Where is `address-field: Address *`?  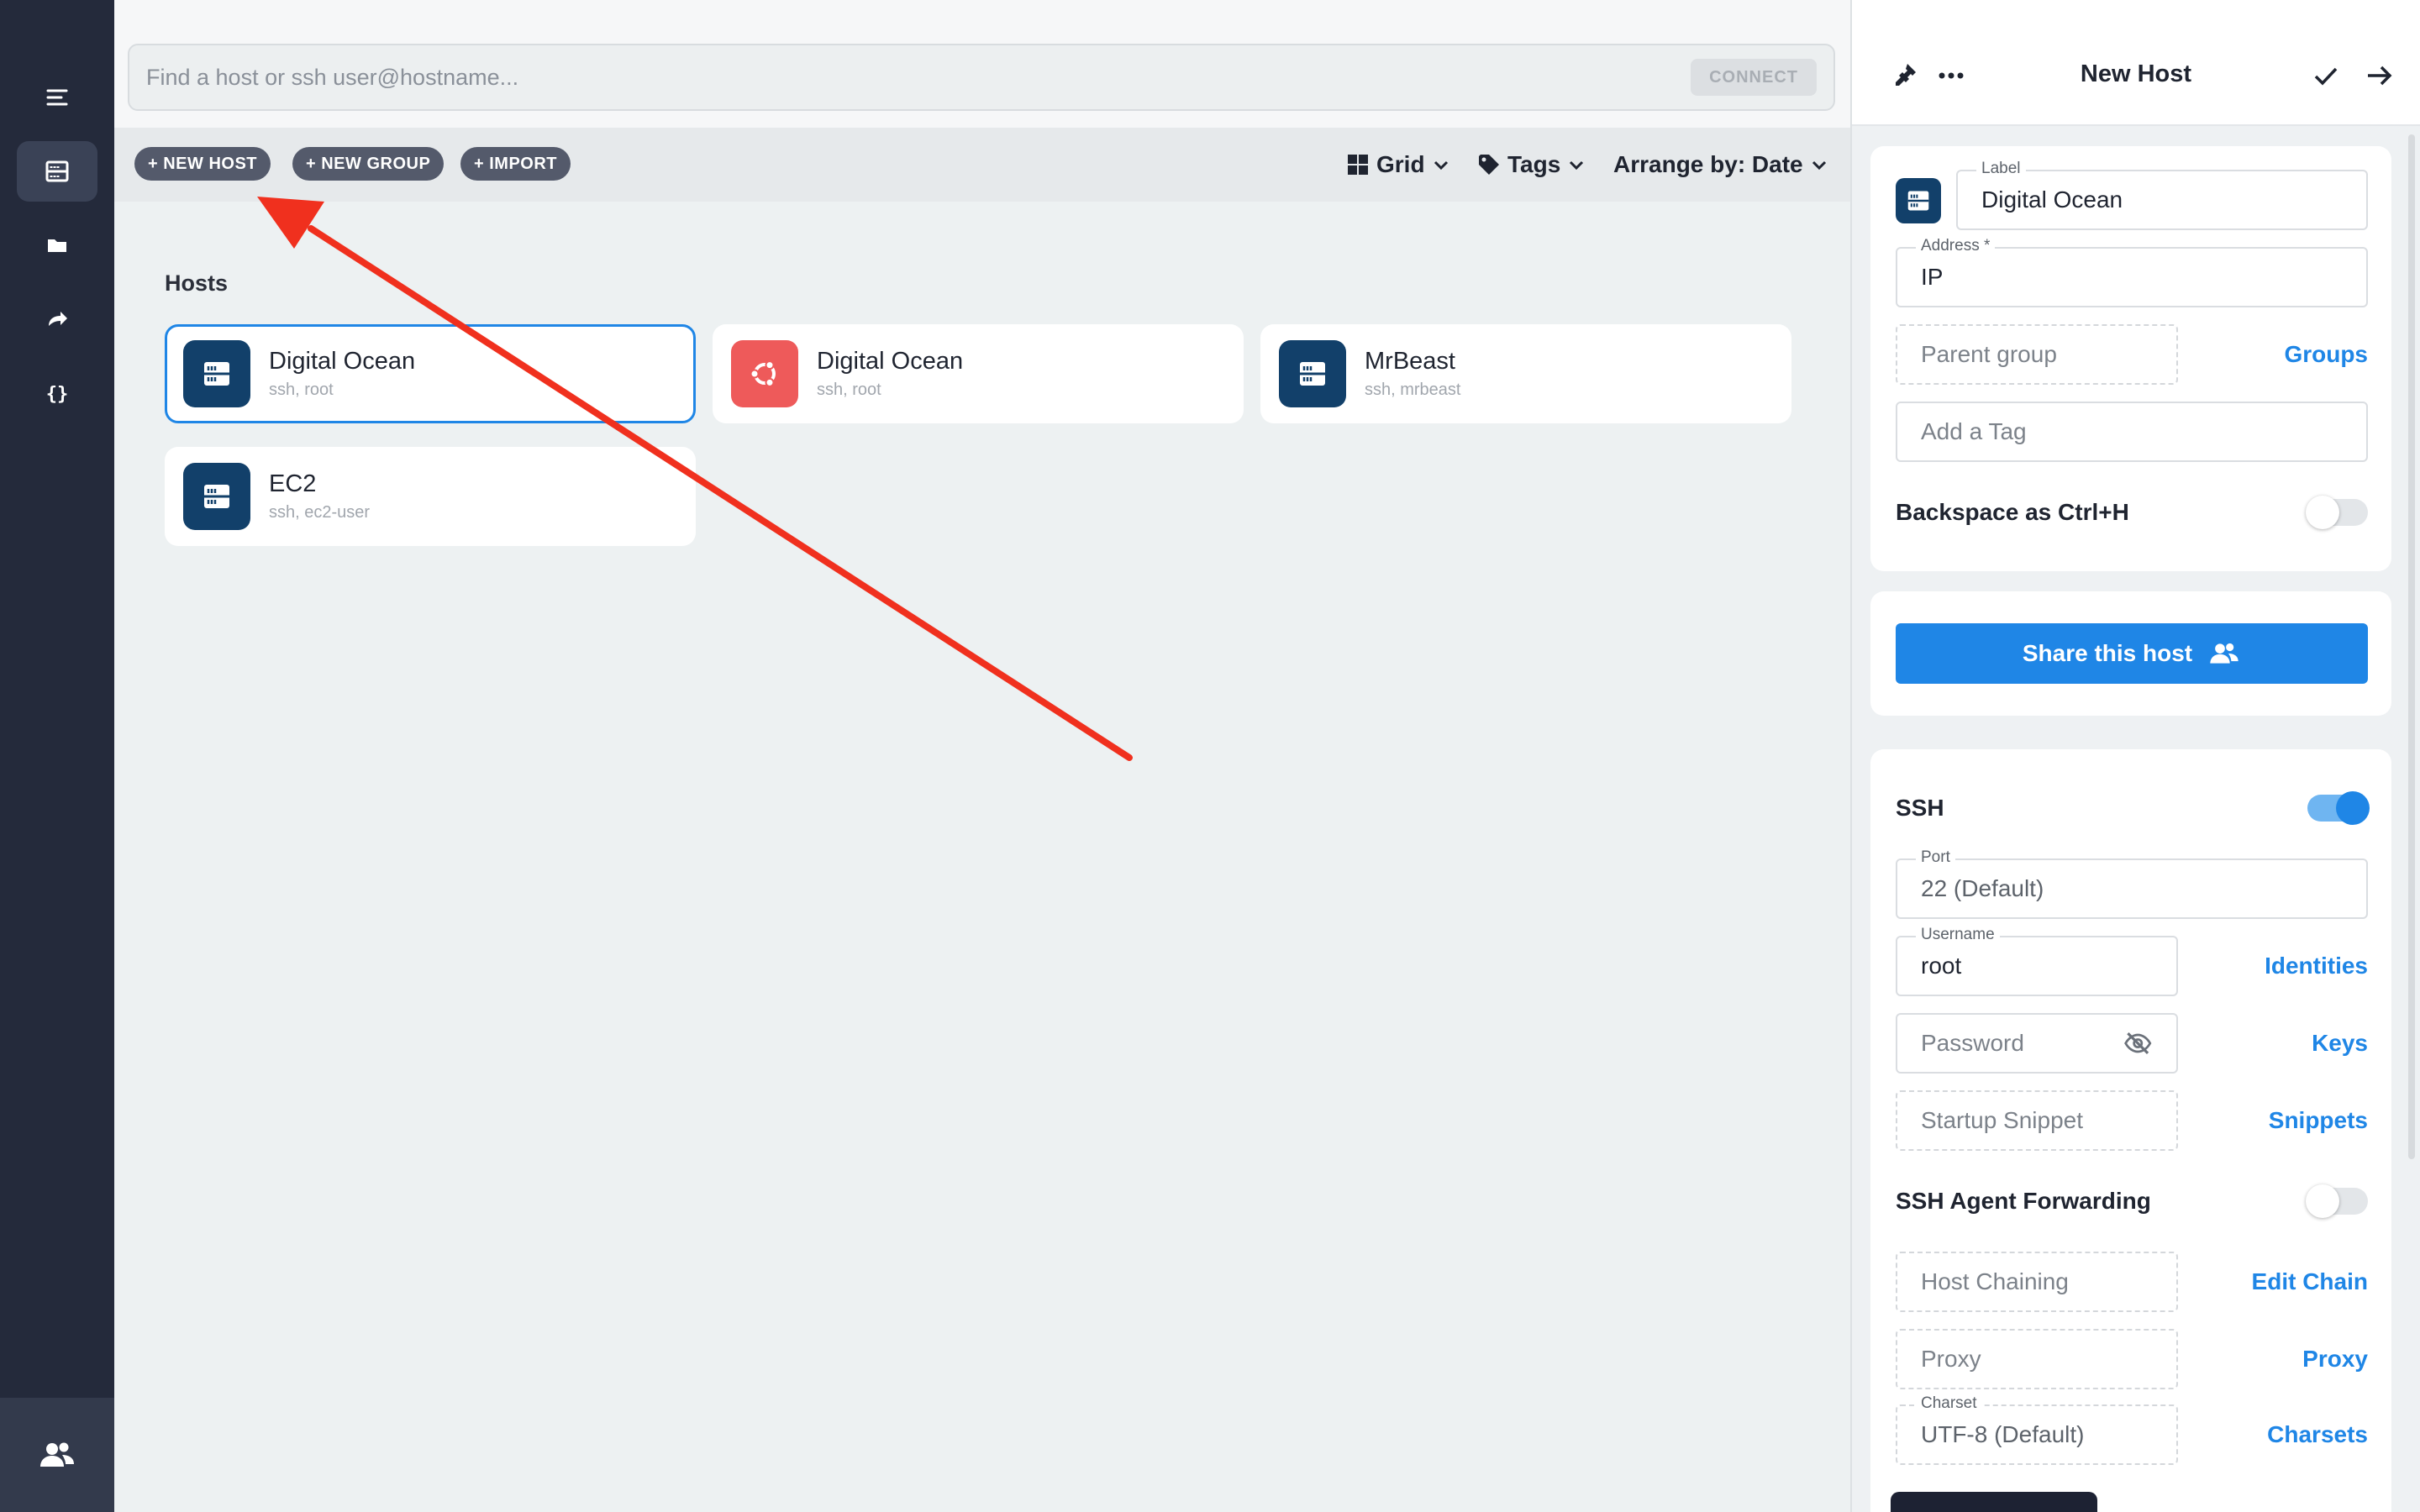 address-field: Address * is located at coordinates (2132, 272).